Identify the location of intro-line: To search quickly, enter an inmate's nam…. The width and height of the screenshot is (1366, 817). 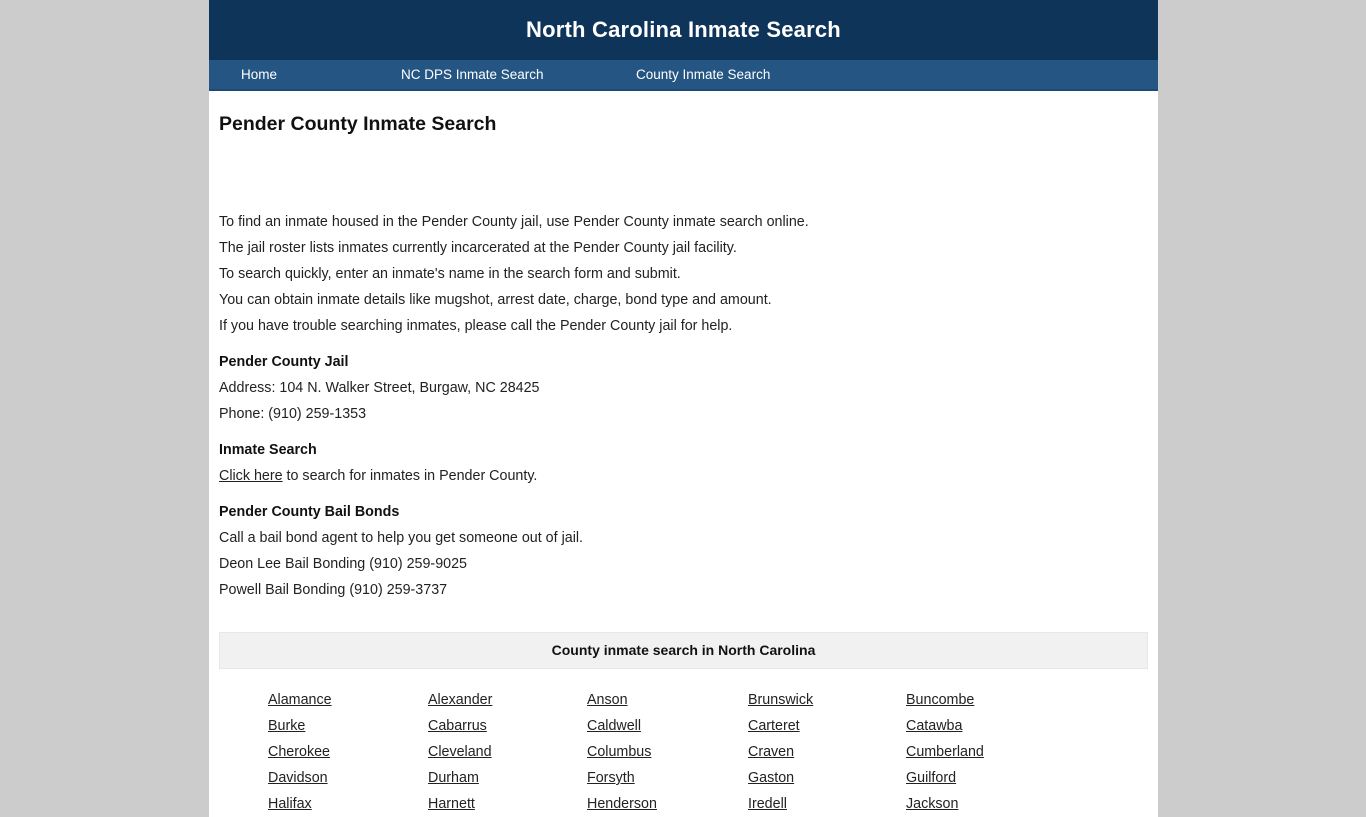
(450, 274).